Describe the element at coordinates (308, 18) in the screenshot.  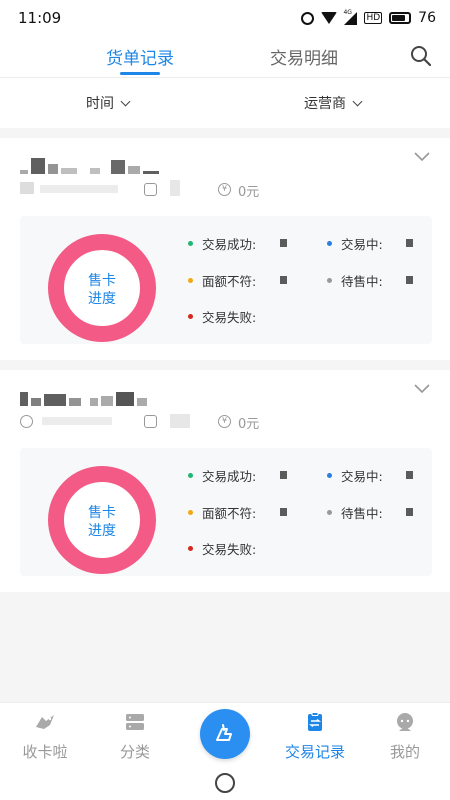
I see `alarm-icon` at that location.